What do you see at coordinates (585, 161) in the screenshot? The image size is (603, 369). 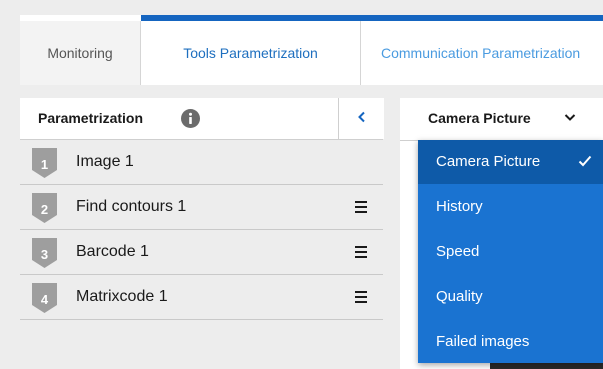 I see `check-icon` at bounding box center [585, 161].